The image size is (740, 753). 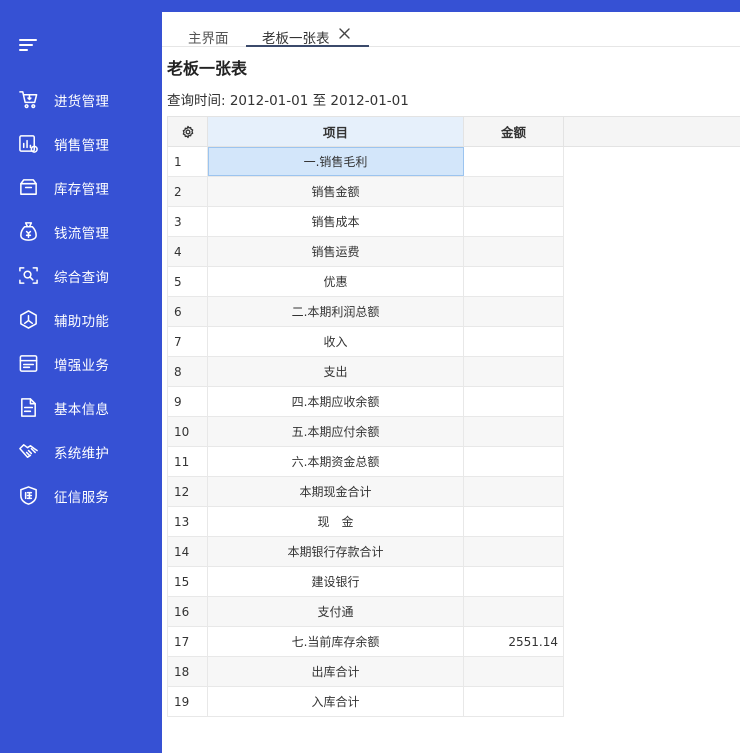 I want to click on column-header-amount: 金额, so click(x=514, y=131).